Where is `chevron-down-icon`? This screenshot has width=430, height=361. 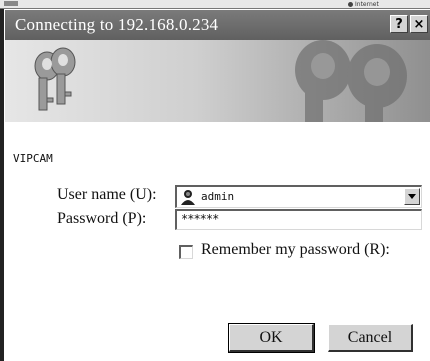
chevron-down-icon is located at coordinates (412, 196).